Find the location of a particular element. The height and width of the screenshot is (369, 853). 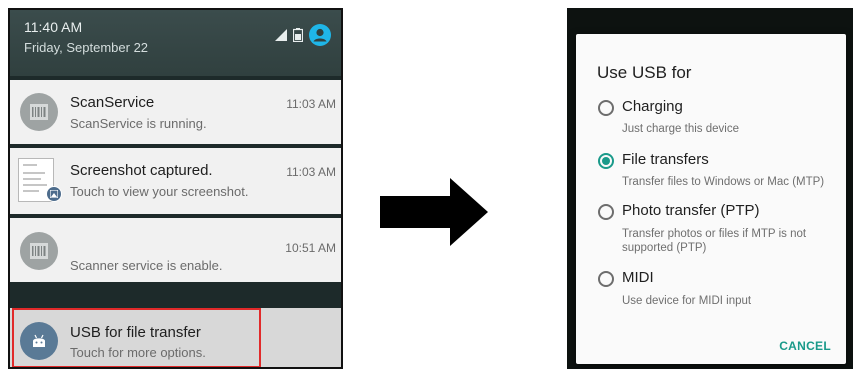

notification-scanner-service: Scanner service is enable. 10:51 AM is located at coordinates (175, 250).